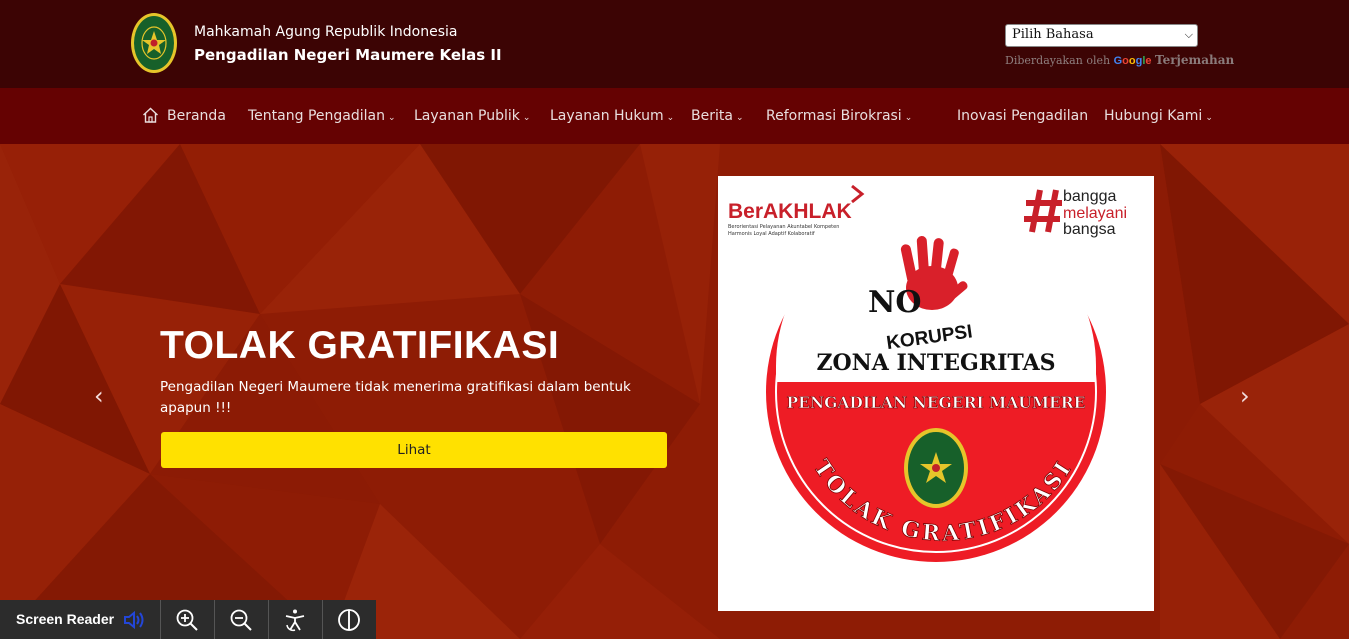 The height and width of the screenshot is (639, 1349). What do you see at coordinates (834, 116) in the screenshot?
I see `nav-label: Reformasi Birokrasi` at bounding box center [834, 116].